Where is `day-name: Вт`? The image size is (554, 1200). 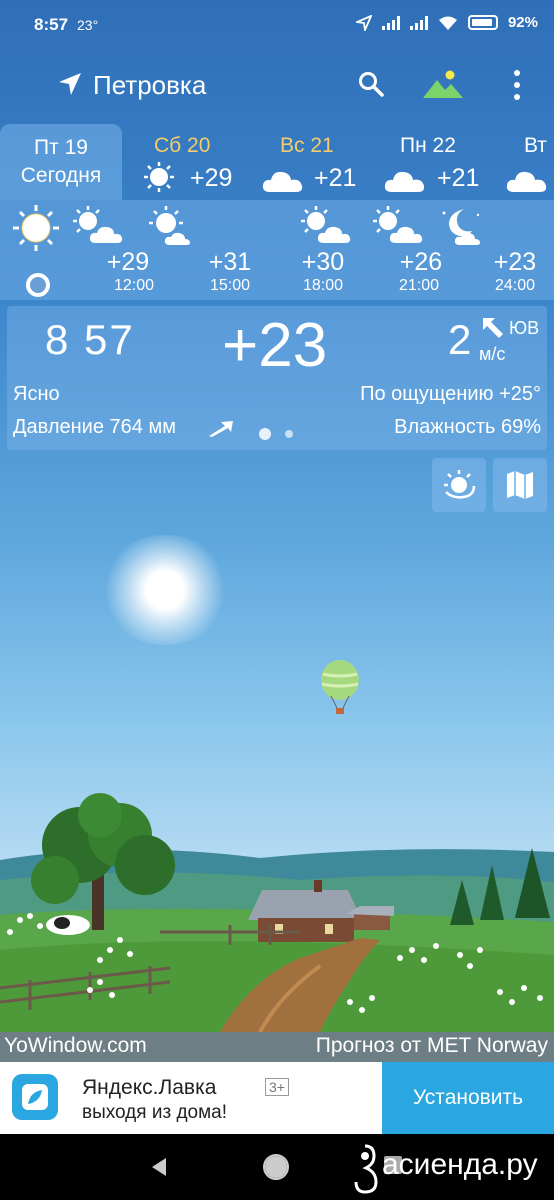 day-name: Вт is located at coordinates (535, 145).